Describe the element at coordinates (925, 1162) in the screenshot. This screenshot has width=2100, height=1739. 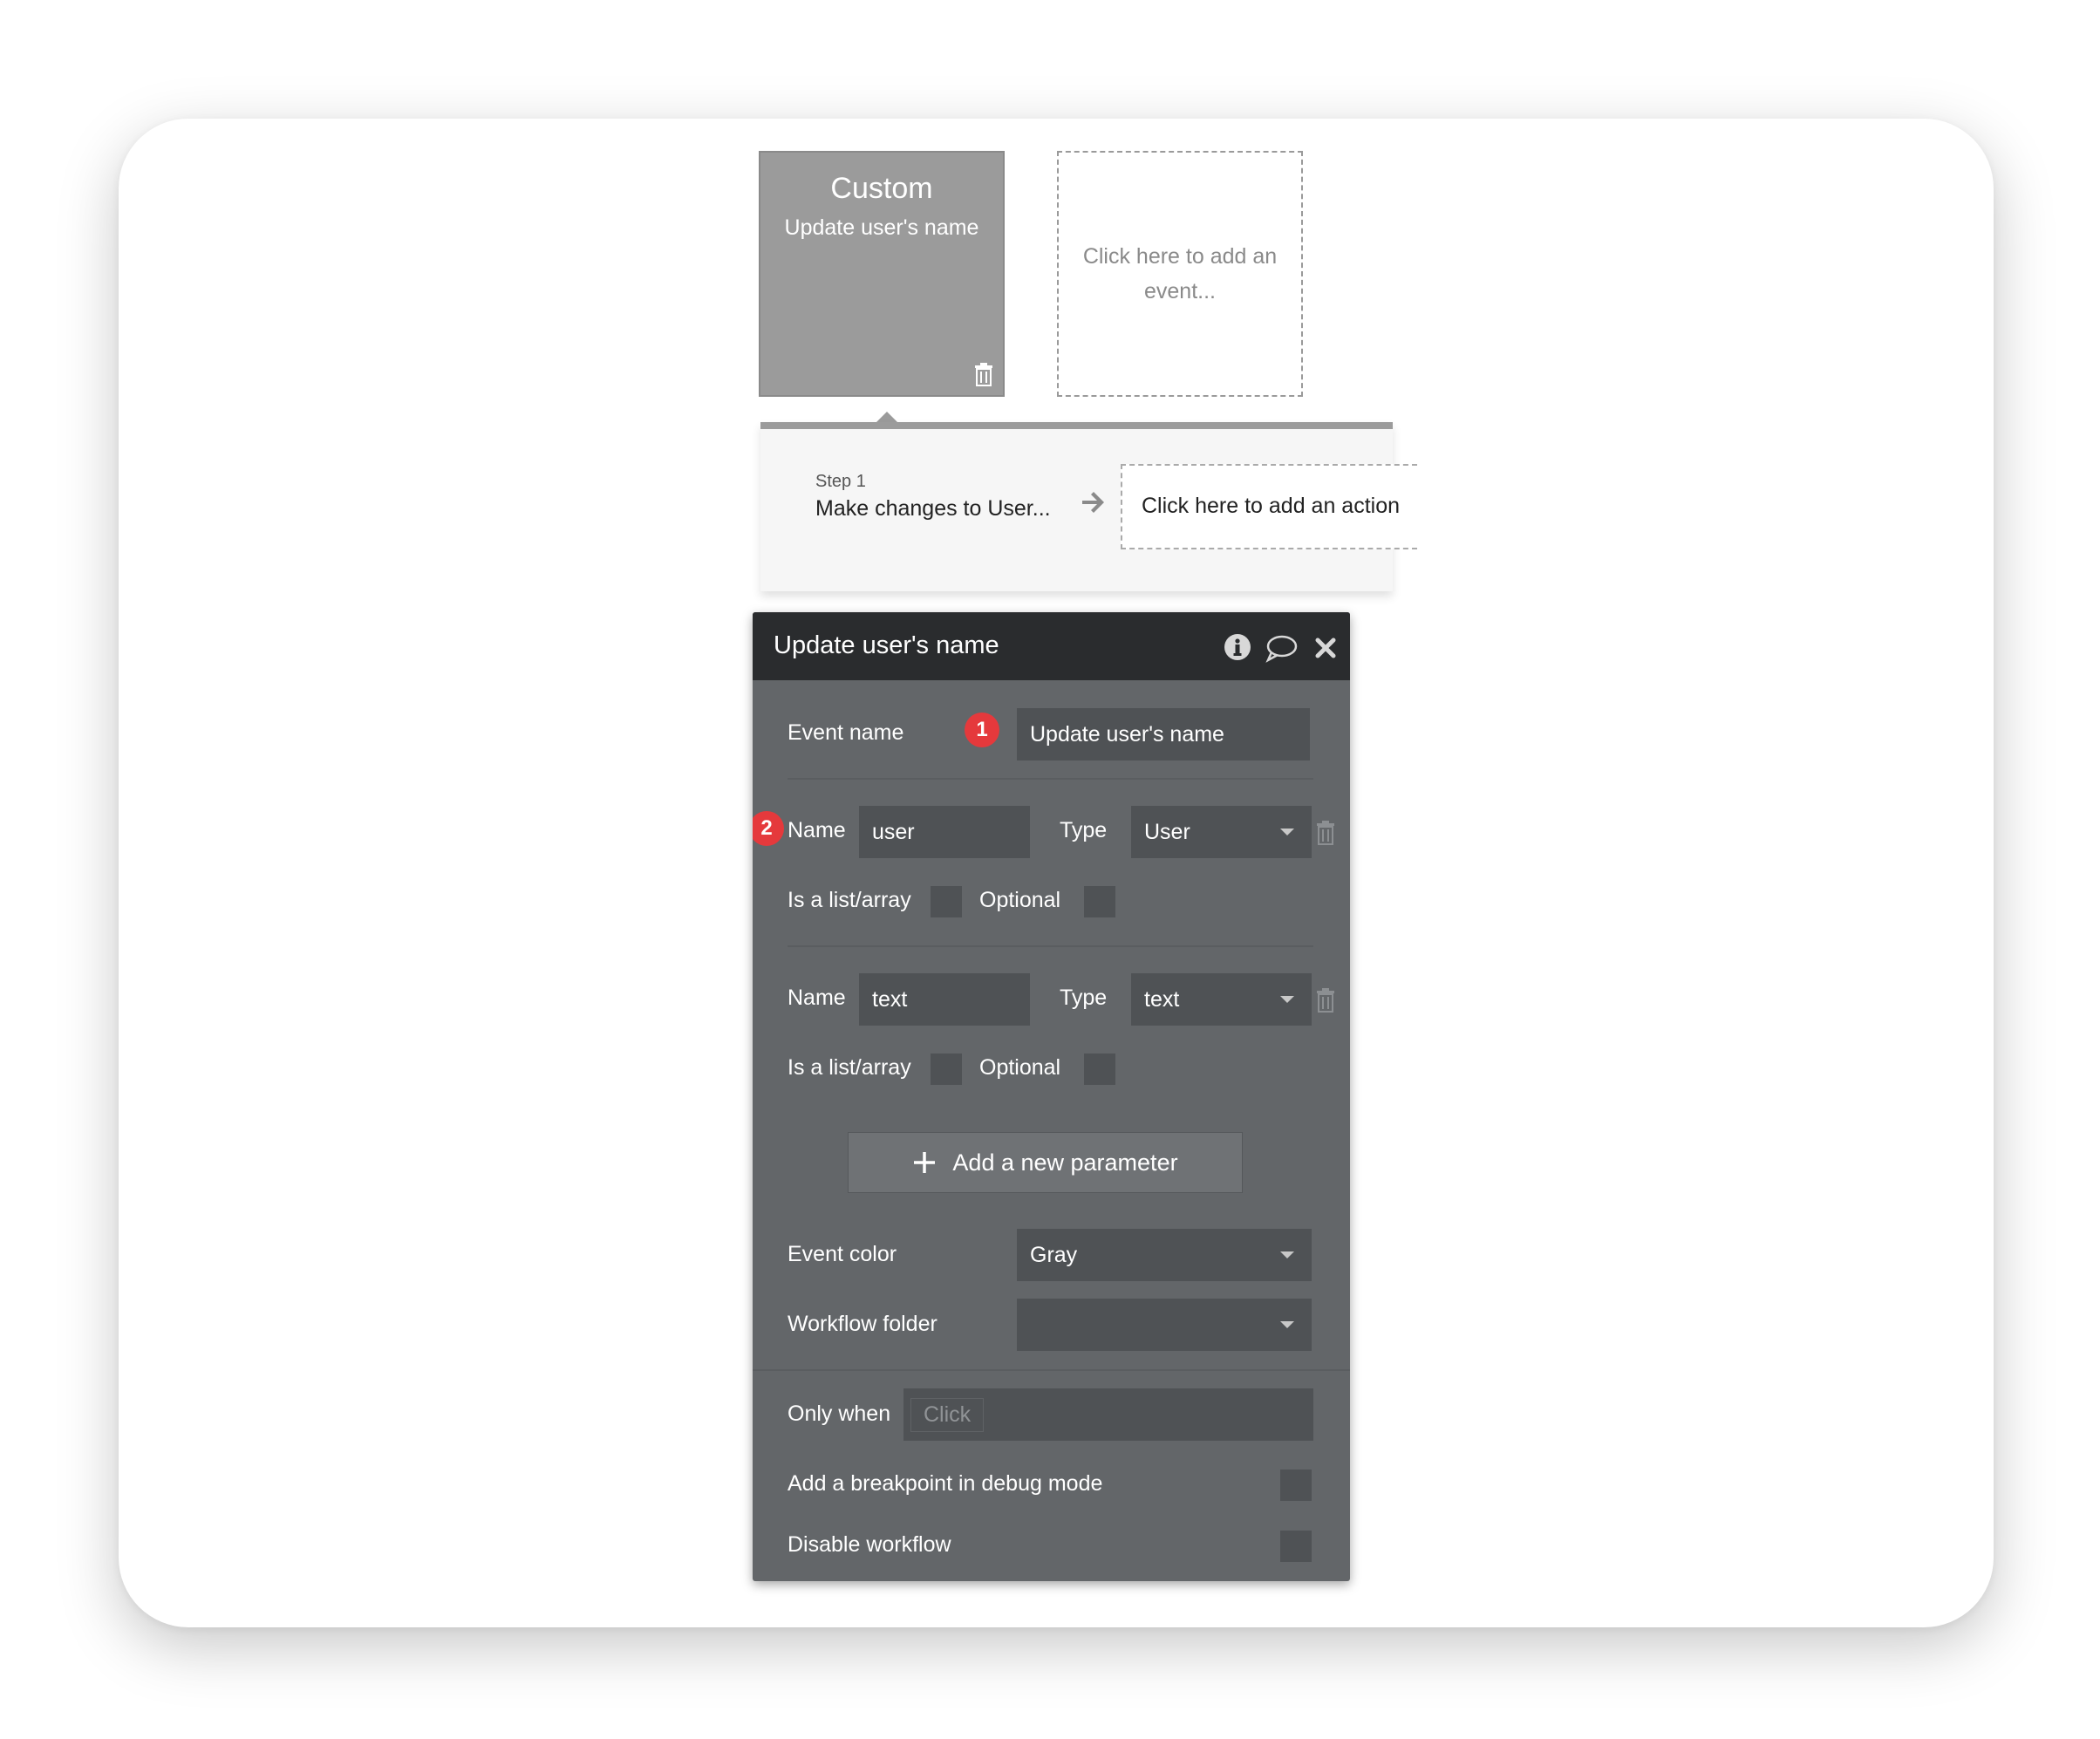
I see `plus-icon` at that location.